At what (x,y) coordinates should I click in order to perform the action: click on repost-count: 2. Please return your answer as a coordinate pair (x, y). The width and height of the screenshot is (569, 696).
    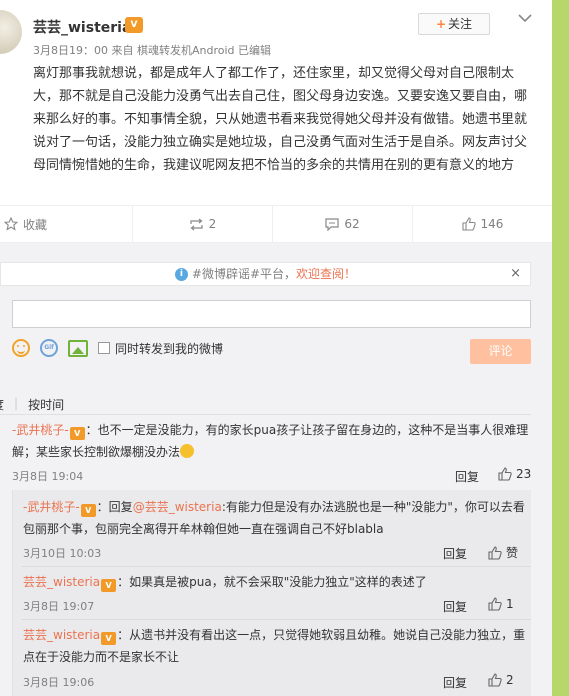
    Looking at the image, I should click on (212, 224).